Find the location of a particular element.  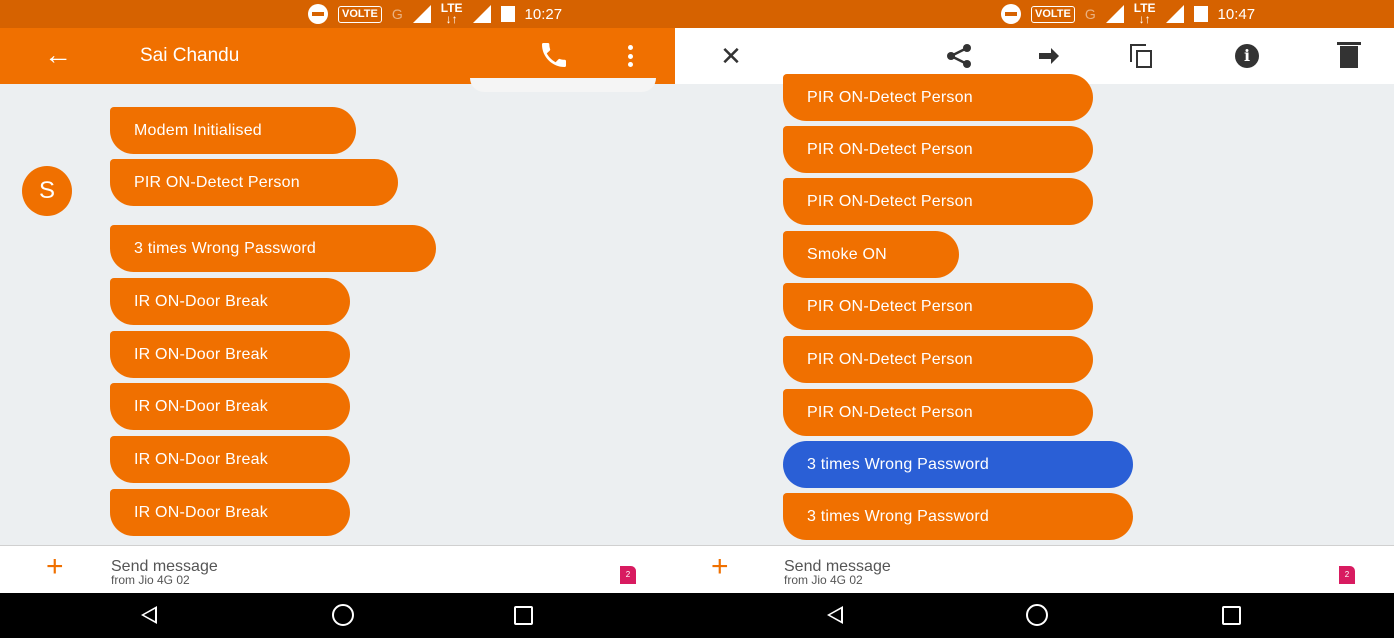

info-glyph: i is located at coordinates (1247, 56).